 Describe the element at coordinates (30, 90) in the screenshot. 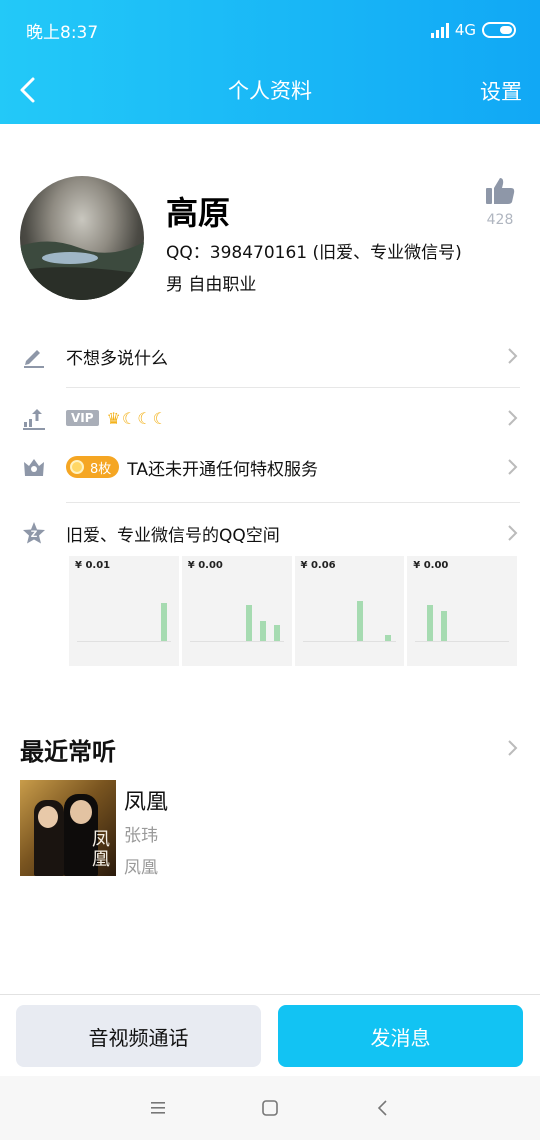

I see `back-icon` at that location.